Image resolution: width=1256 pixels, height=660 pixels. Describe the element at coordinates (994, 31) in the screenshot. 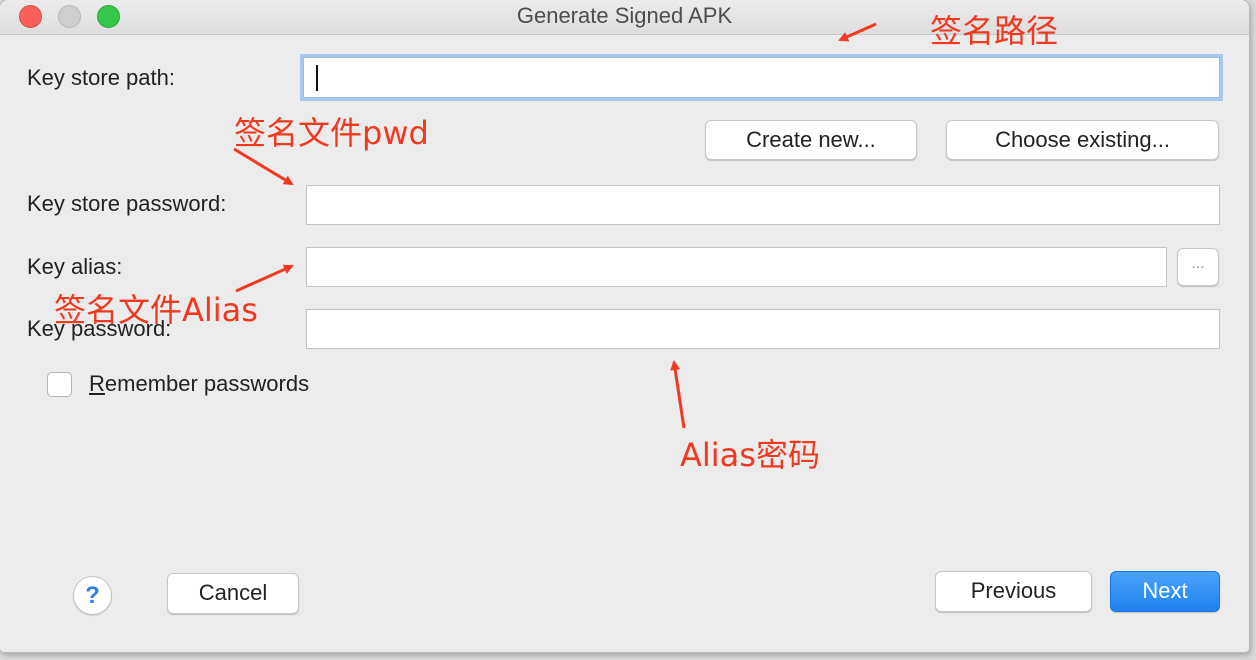

I see `annotation-path: 签名路径` at that location.